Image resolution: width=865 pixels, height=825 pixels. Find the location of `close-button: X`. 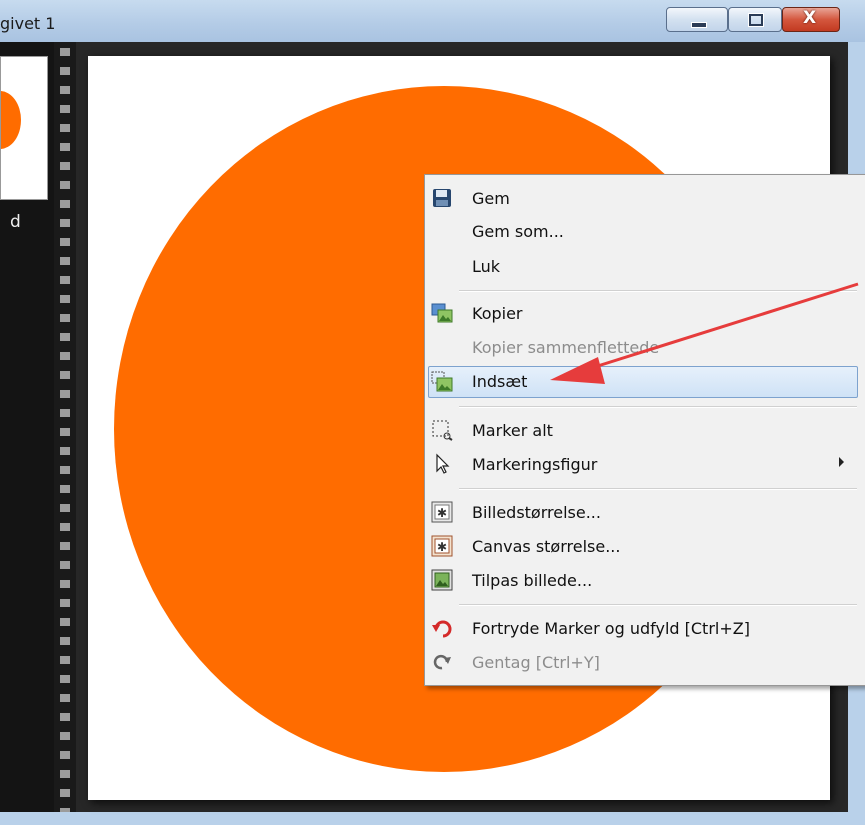

close-button: X is located at coordinates (811, 19).